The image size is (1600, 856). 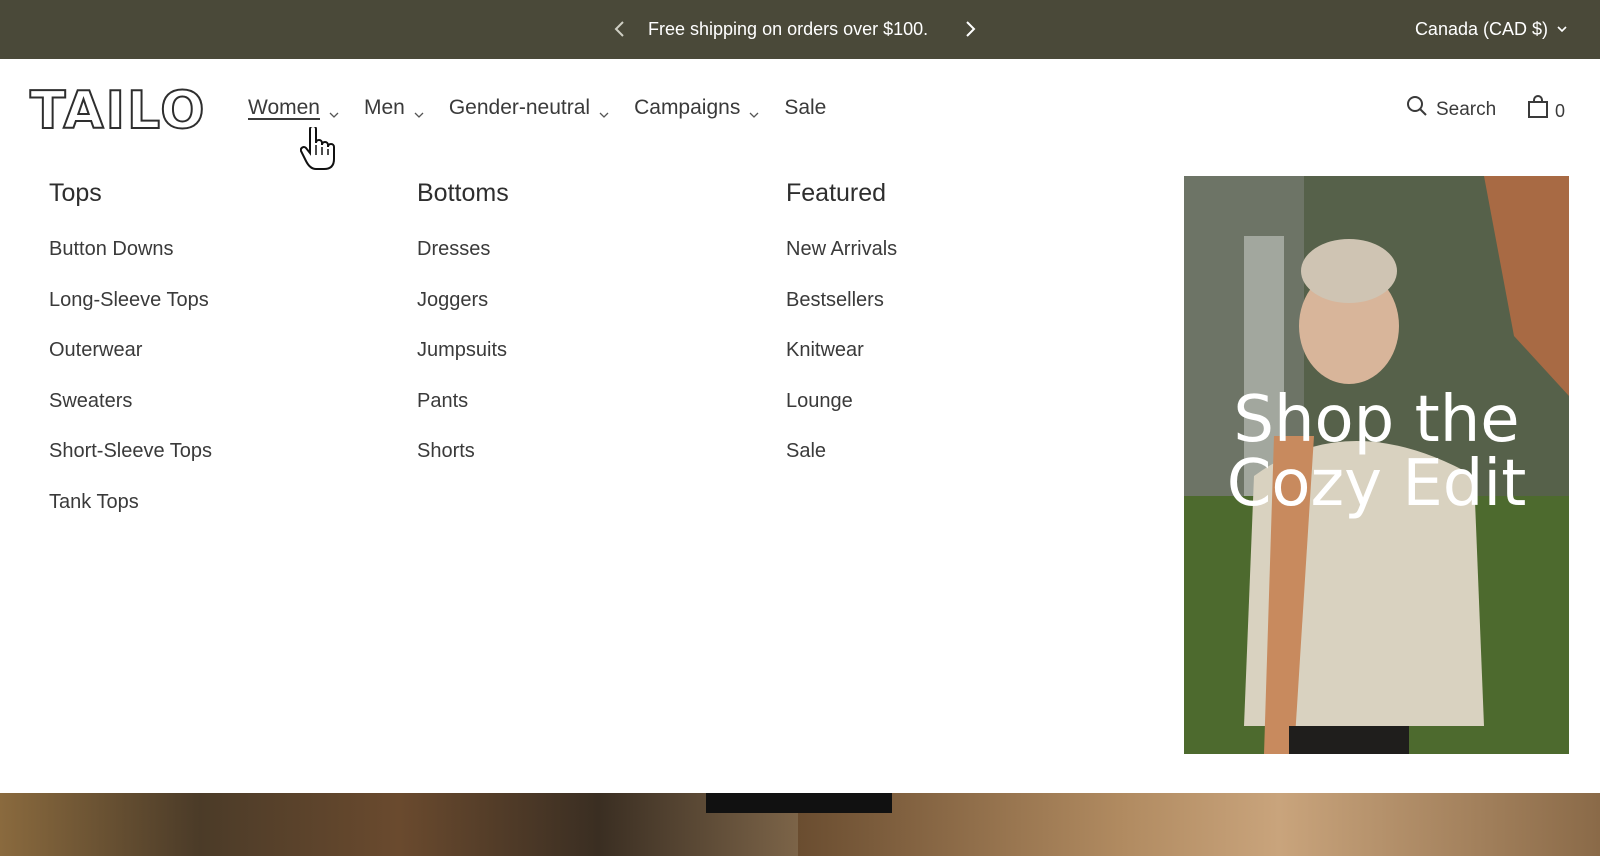 I want to click on nav-sale-label: Sale, so click(x=805, y=107).